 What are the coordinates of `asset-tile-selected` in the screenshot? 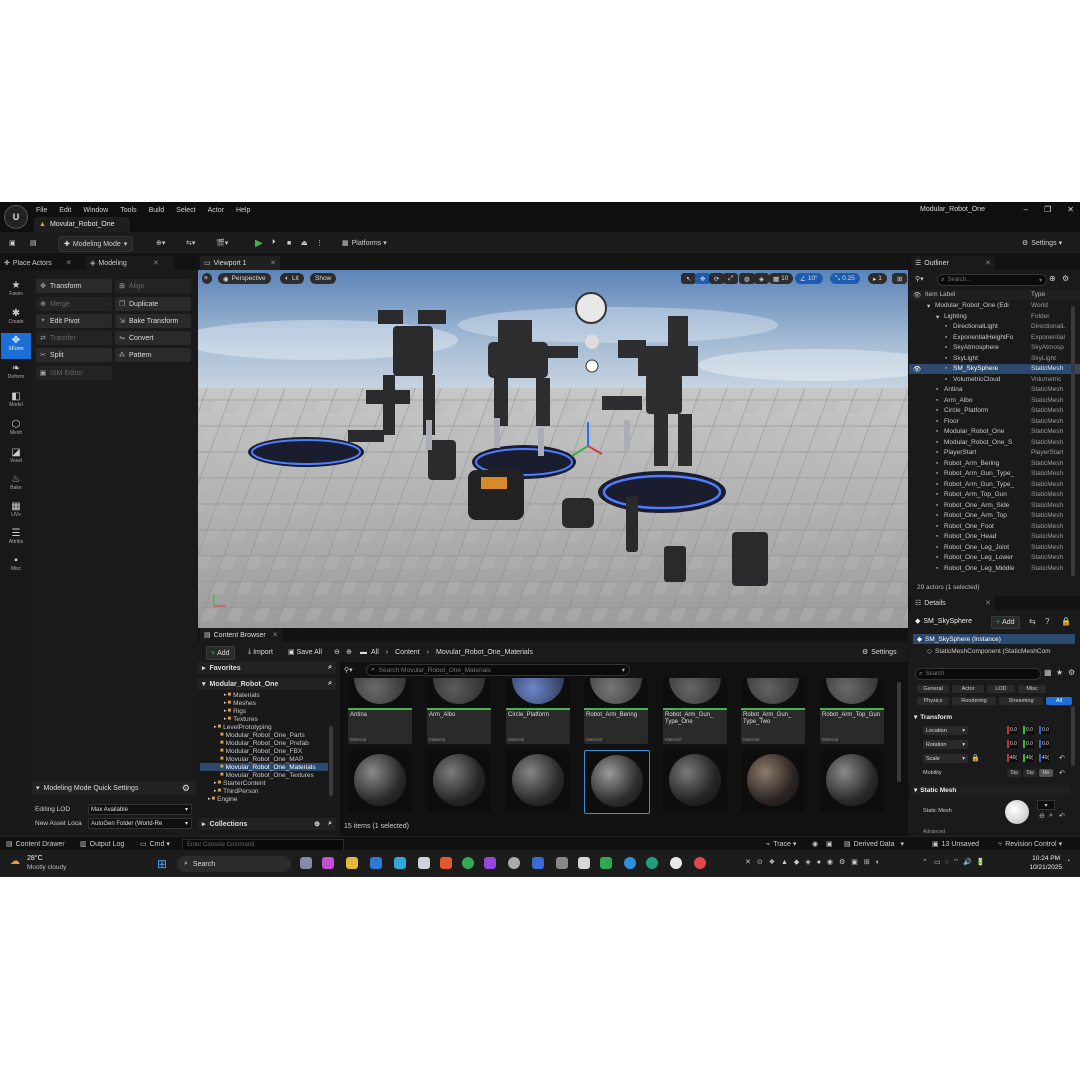 It's located at (617, 782).